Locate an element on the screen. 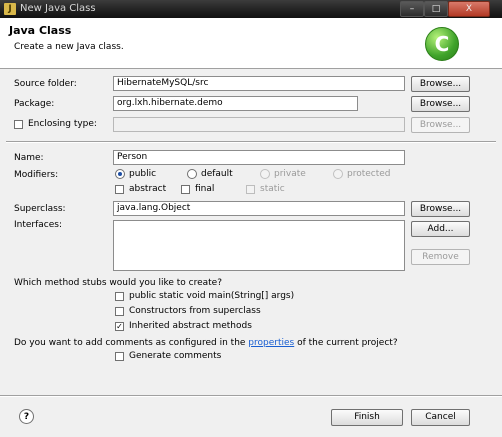 Image resolution: width=502 pixels, height=437 pixels. modifier-default-label: default is located at coordinates (217, 174).